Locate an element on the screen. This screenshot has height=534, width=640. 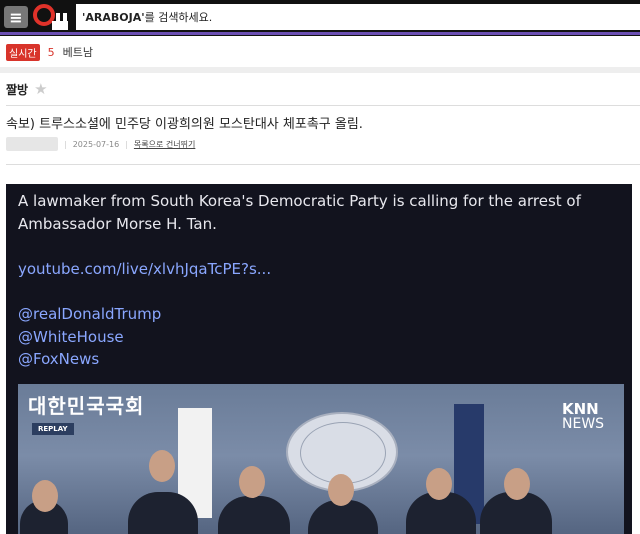
board-header: 짤방 ★ is located at coordinates (27, 89).